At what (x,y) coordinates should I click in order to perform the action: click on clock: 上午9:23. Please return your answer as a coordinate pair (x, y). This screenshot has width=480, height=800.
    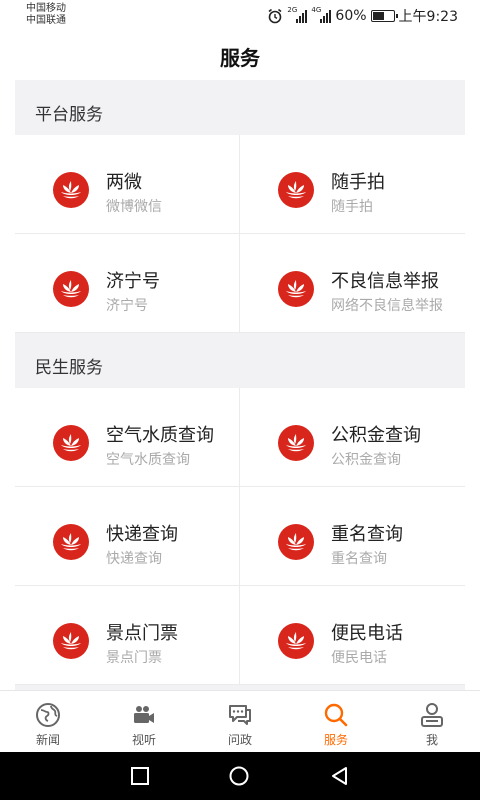
    Looking at the image, I should click on (428, 17).